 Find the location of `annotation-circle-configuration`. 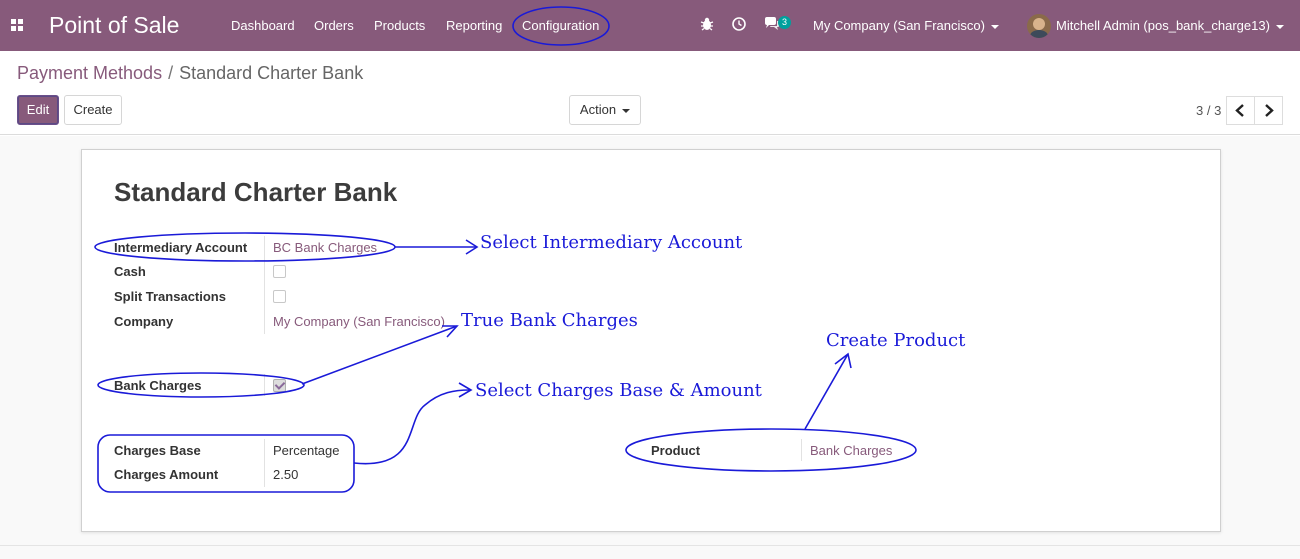

annotation-circle-configuration is located at coordinates (561, 26).